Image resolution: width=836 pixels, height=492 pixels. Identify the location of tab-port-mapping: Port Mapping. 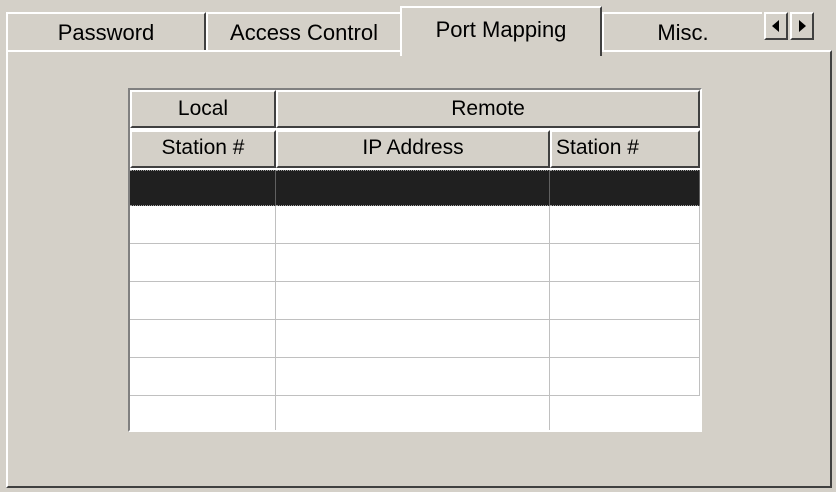
(501, 31).